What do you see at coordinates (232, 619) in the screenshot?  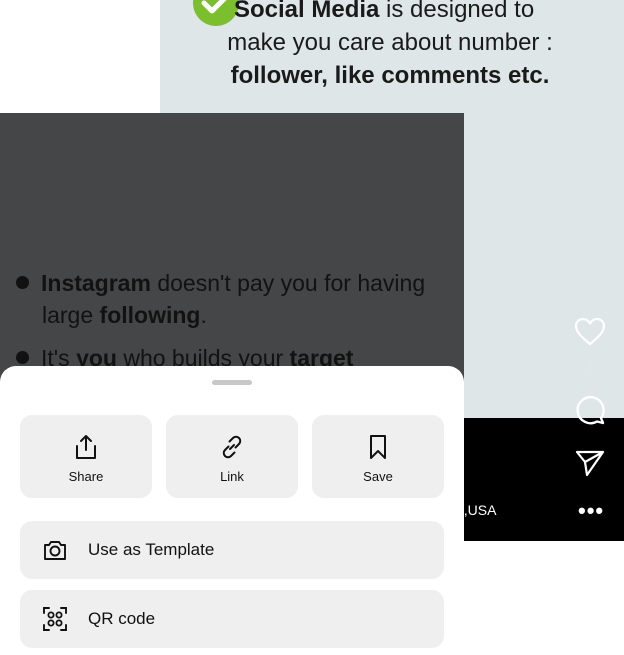 I see `qr-code-button: QR code` at bounding box center [232, 619].